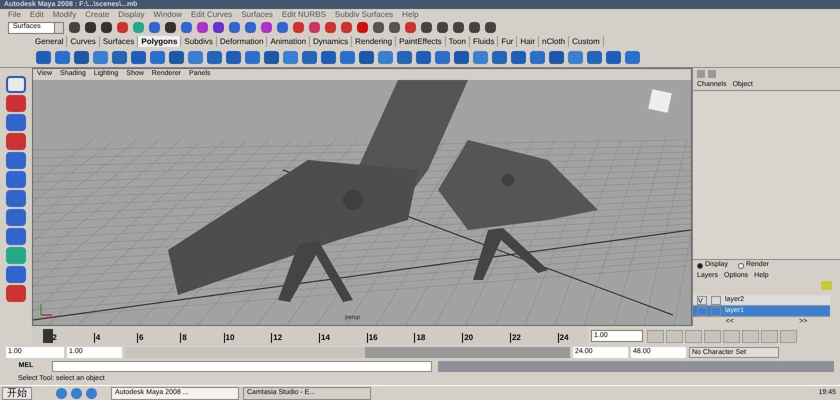  Describe the element at coordinates (309, 336) in the screenshot. I see `time-slider: 2 4 6 8 10 12 14 16 18 20 22 24` at that location.